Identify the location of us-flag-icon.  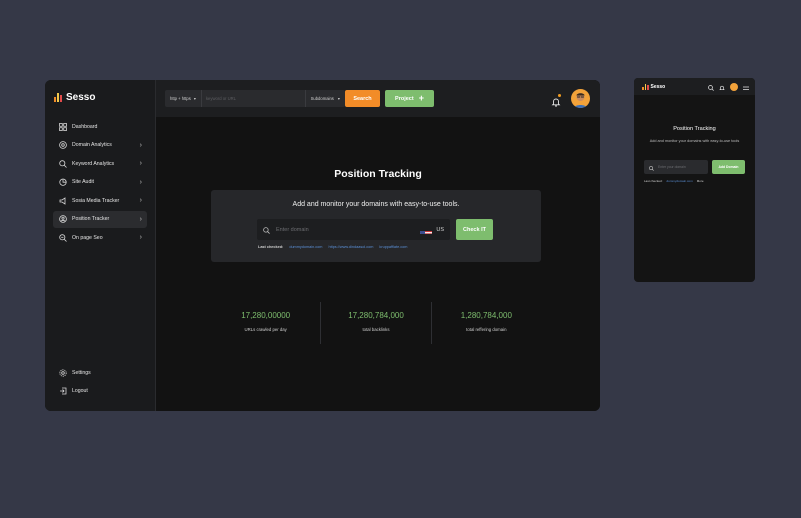
(426, 230).